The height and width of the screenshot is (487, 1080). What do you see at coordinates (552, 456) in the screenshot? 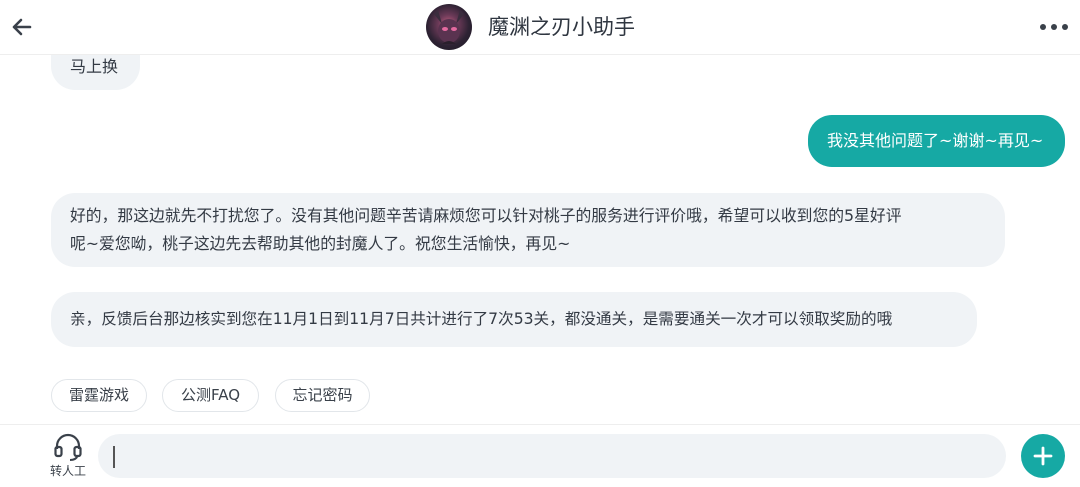
I see `message-input` at bounding box center [552, 456].